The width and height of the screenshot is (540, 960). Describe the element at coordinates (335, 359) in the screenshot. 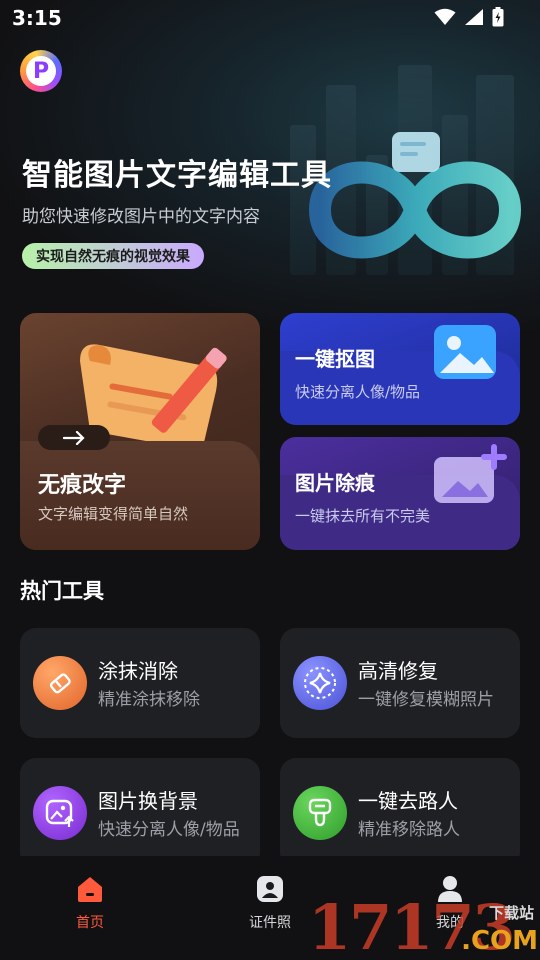

I see `feature-title: 一键抠图` at that location.